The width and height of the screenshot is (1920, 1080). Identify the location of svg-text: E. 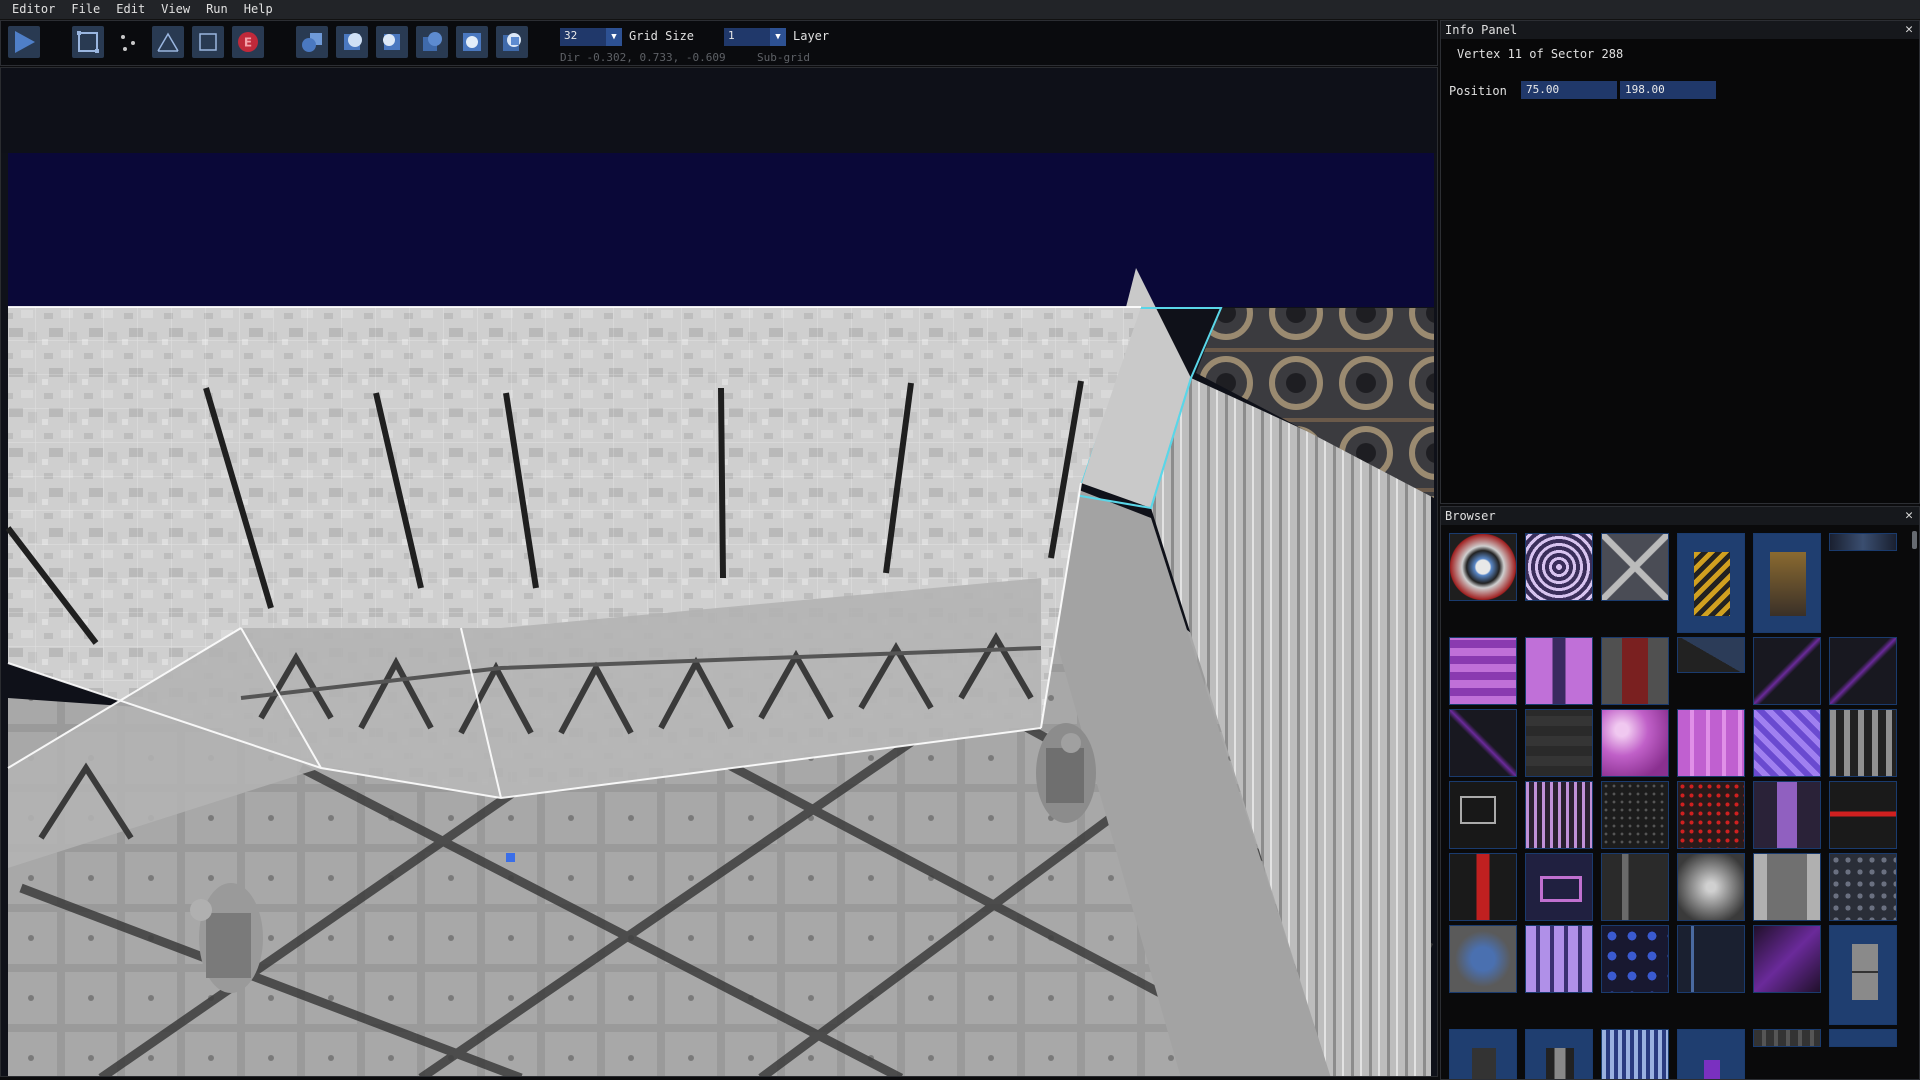
(248, 43).